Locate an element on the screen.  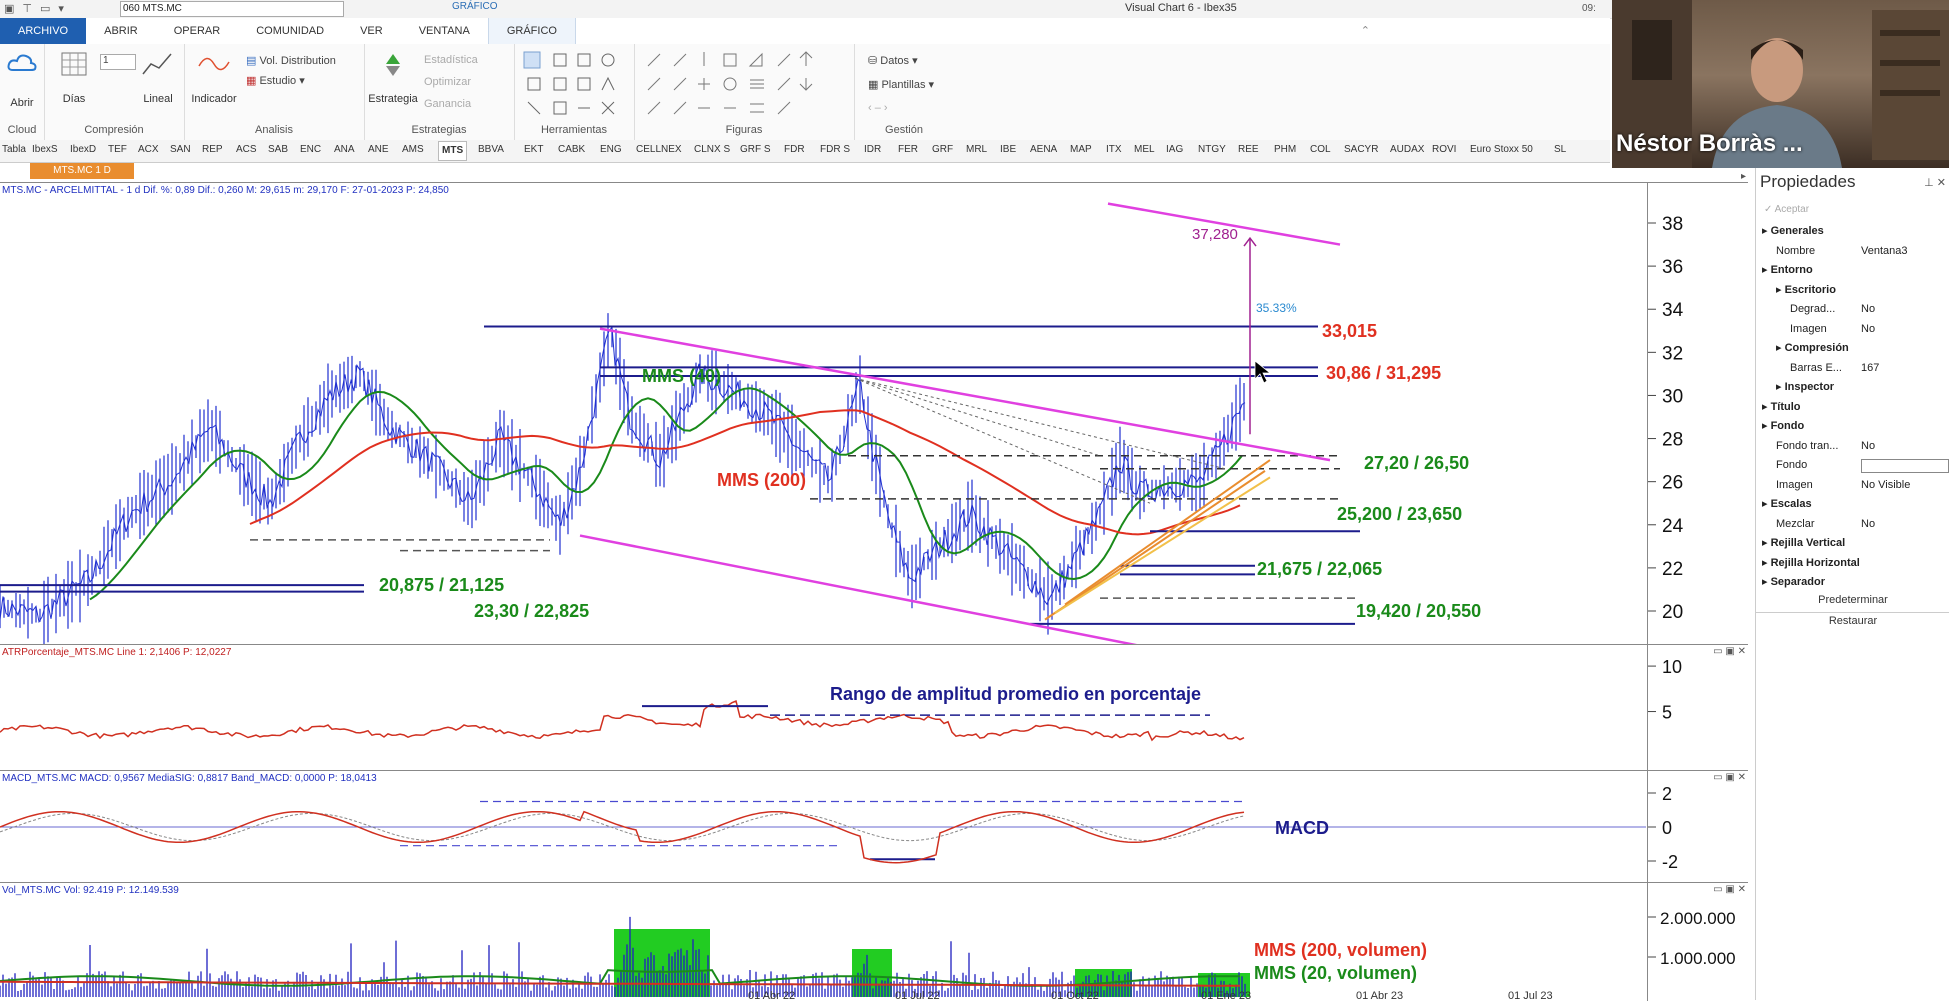
figures-icon-grid is located at coordinates (744, 84).